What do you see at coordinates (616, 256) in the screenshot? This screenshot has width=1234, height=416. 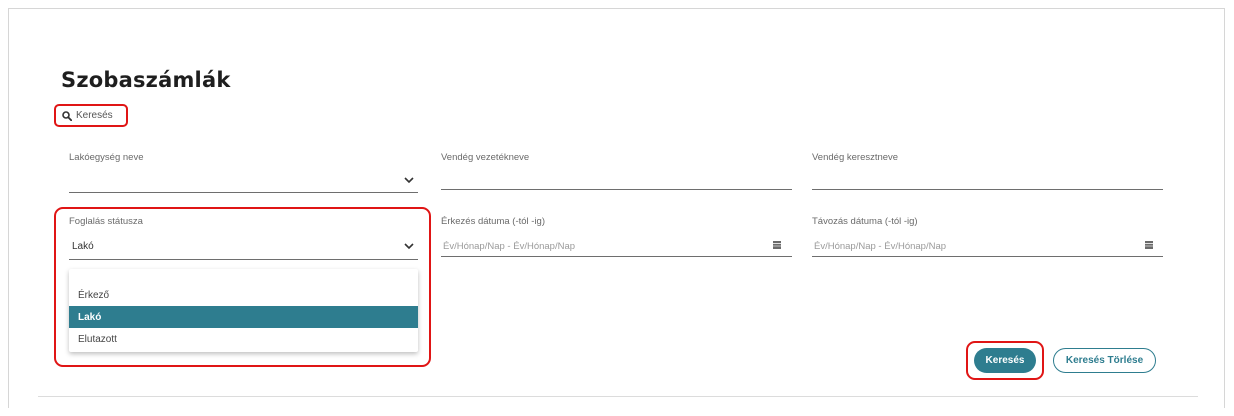 I see `arrival-date-underline` at bounding box center [616, 256].